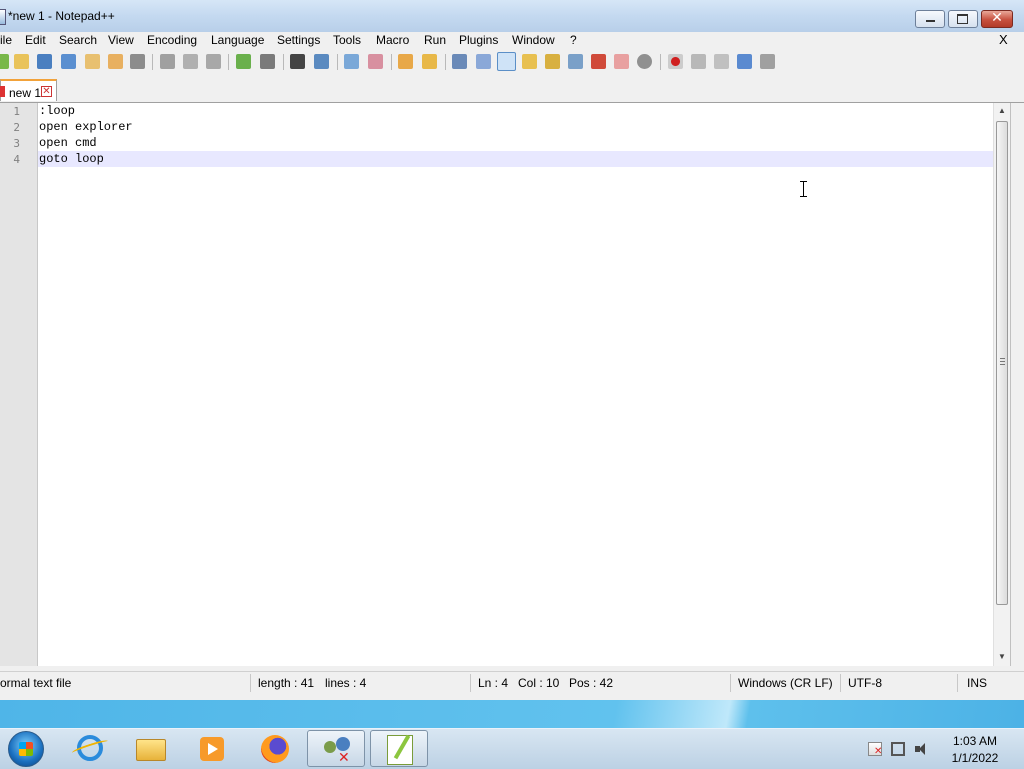 This screenshot has height=769, width=1024. I want to click on playback-macro-icon, so click(721, 61).